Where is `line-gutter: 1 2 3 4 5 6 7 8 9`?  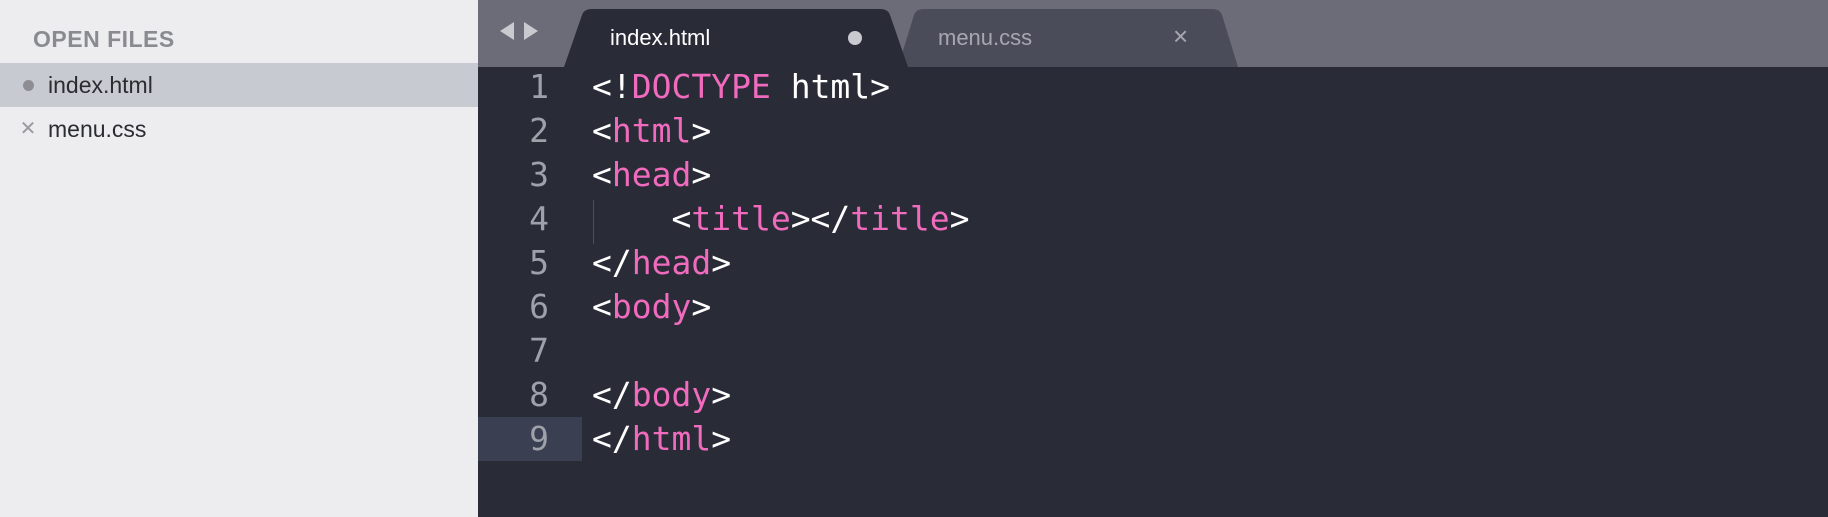 line-gutter: 1 2 3 4 5 6 7 8 9 is located at coordinates (530, 292).